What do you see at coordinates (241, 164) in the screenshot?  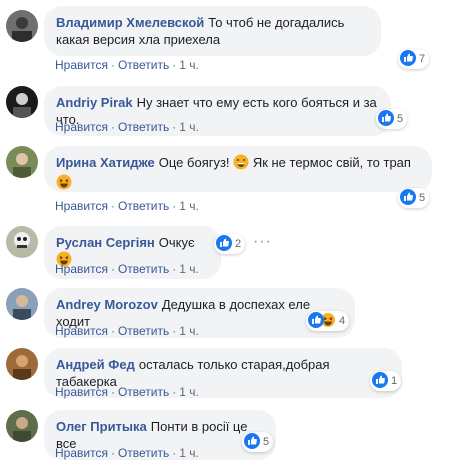 I see `grin-emoji` at bounding box center [241, 164].